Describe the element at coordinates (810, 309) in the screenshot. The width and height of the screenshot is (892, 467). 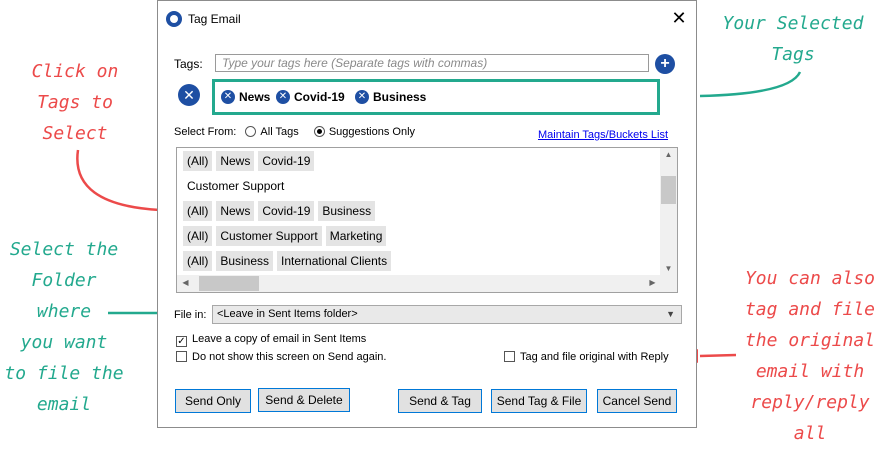
I see `annotation-line: tag and file` at that location.